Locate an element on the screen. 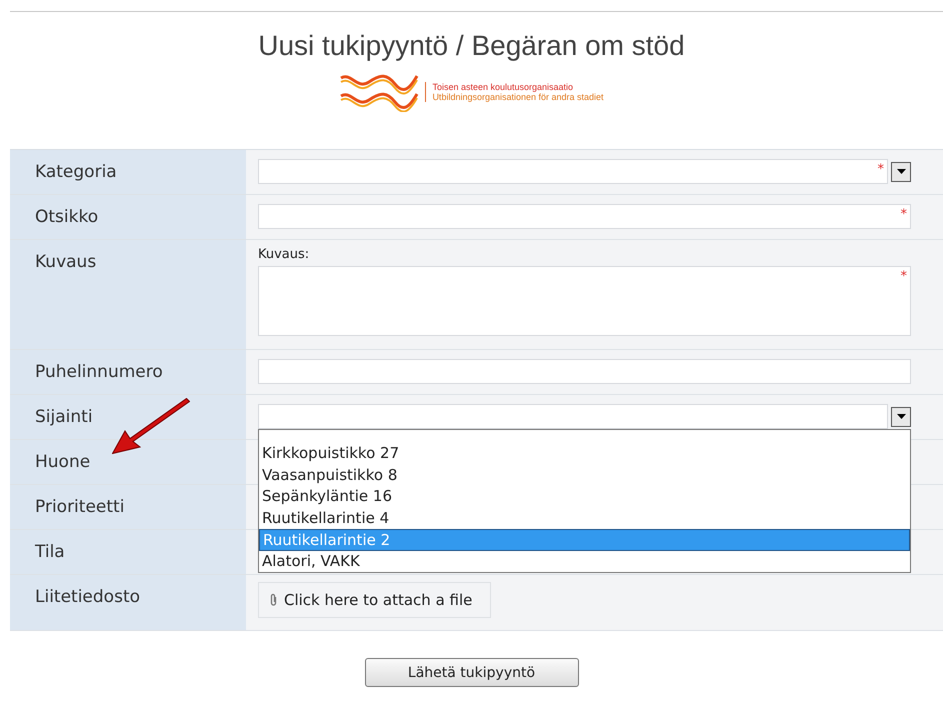 The image size is (943, 728). wave-logo-icon is located at coordinates (379, 92).